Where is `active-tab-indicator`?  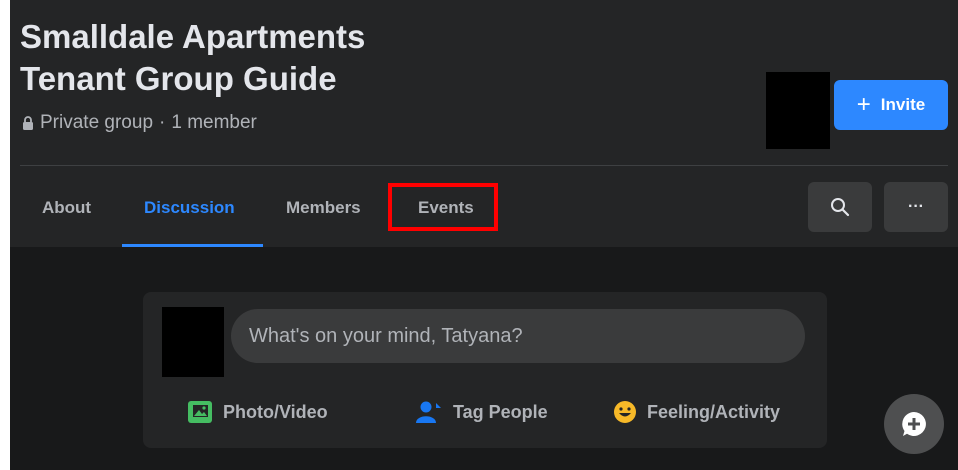 active-tab-indicator is located at coordinates (192, 245).